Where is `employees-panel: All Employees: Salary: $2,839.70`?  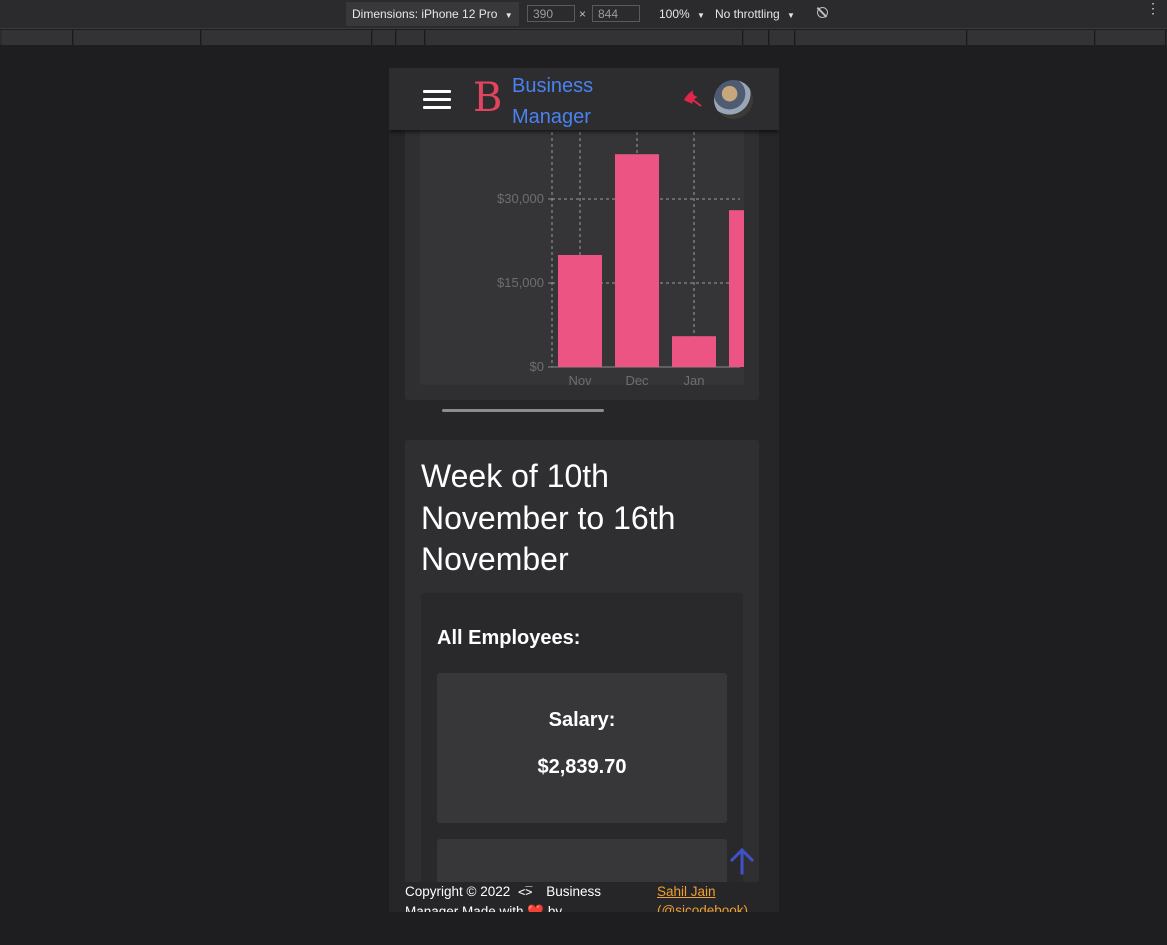
employees-panel: All Employees: Salary: $2,839.70 is located at coordinates (582, 752).